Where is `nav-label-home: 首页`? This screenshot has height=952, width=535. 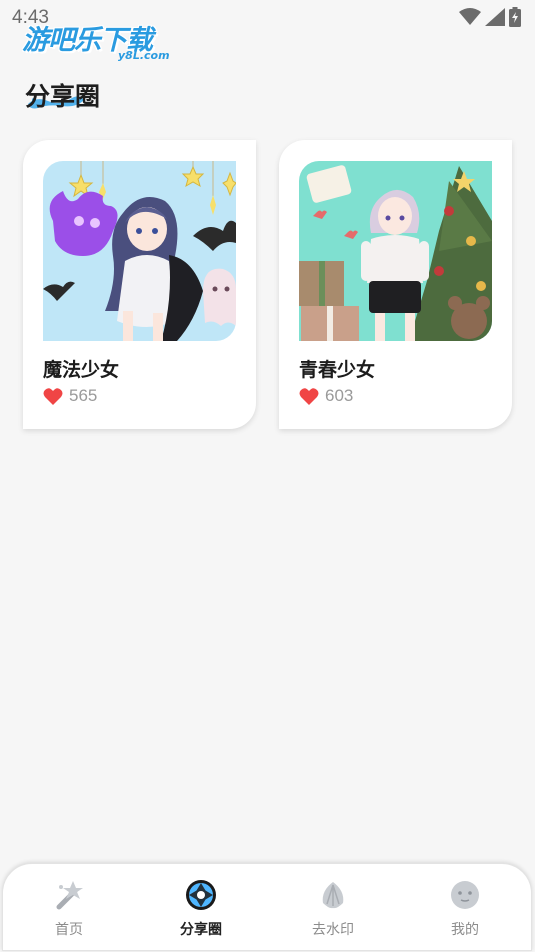
nav-label-home: 首页 is located at coordinates (69, 930).